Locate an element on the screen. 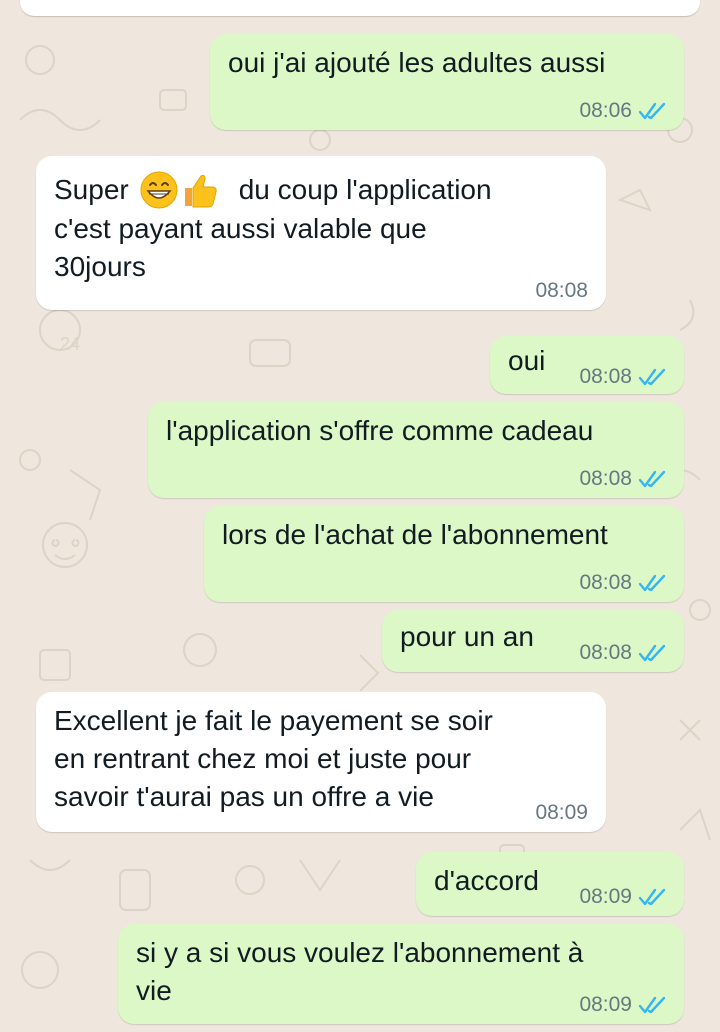 The width and height of the screenshot is (720, 1032). message-text-line: en rentrant chez moi et juste pour is located at coordinates (263, 758).